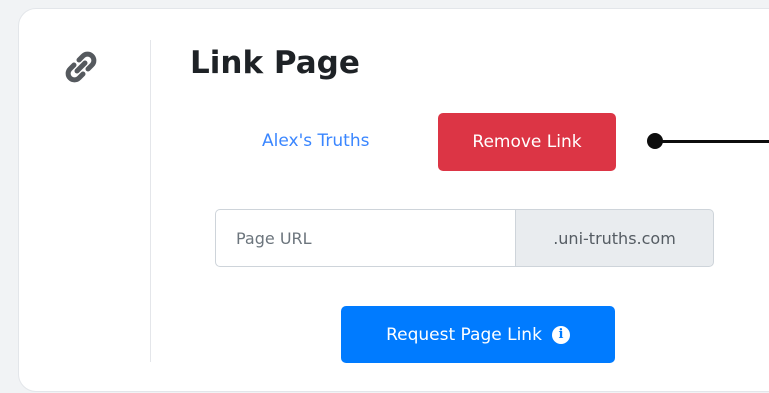  What do you see at coordinates (365, 238) in the screenshot?
I see `page-url-input` at bounding box center [365, 238].